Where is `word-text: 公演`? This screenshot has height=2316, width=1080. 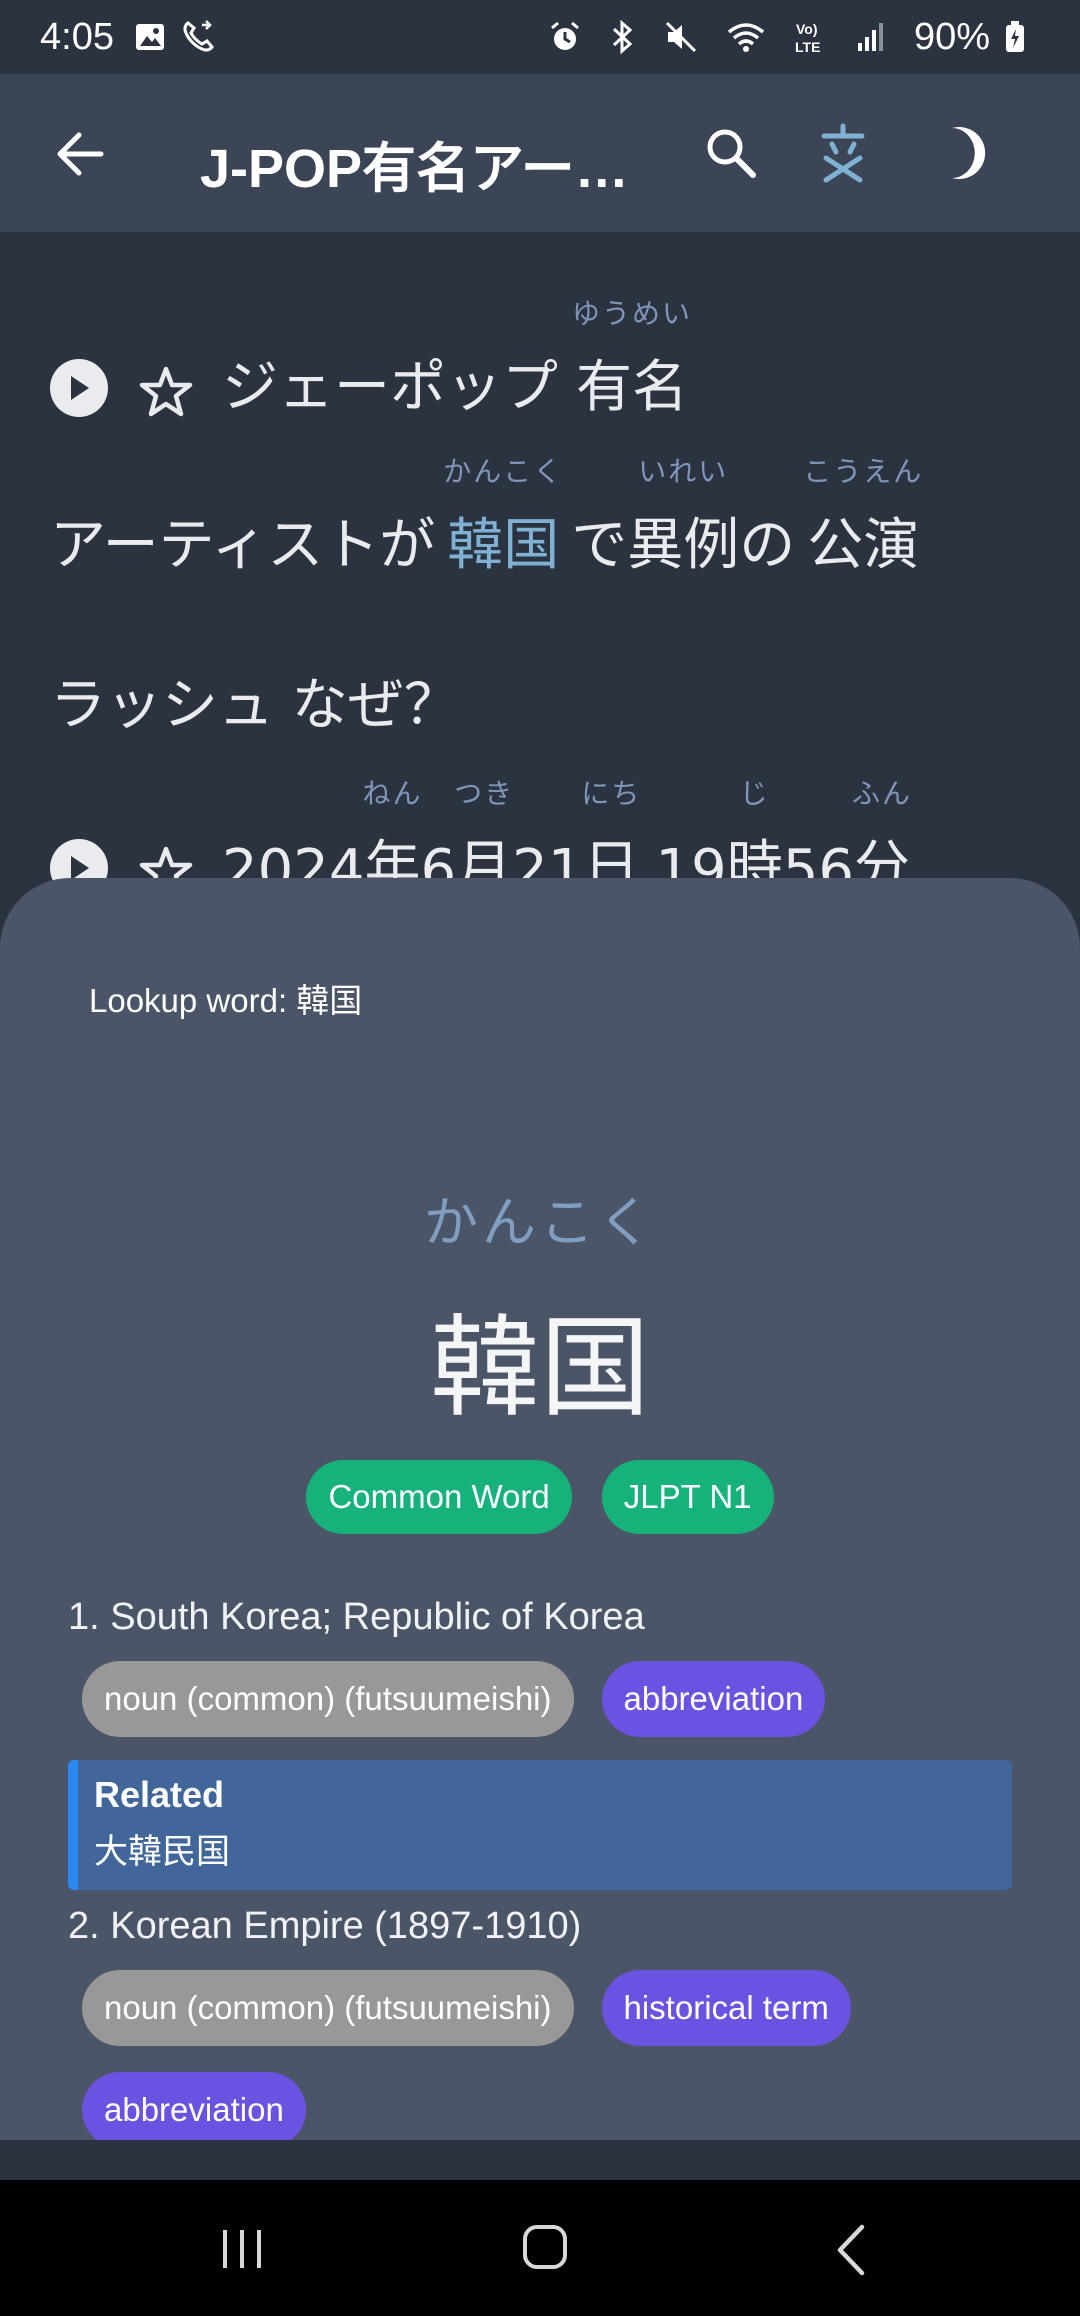
word-text: 公演 is located at coordinates (863, 545).